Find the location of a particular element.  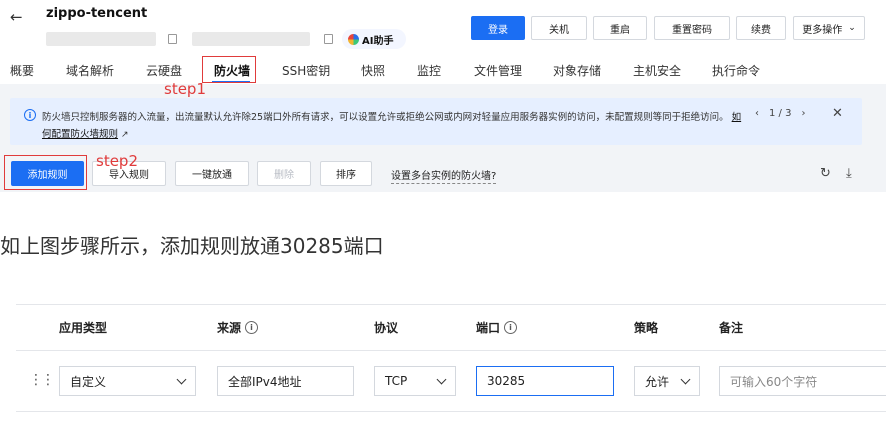

table-top-border is located at coordinates (451, 304).